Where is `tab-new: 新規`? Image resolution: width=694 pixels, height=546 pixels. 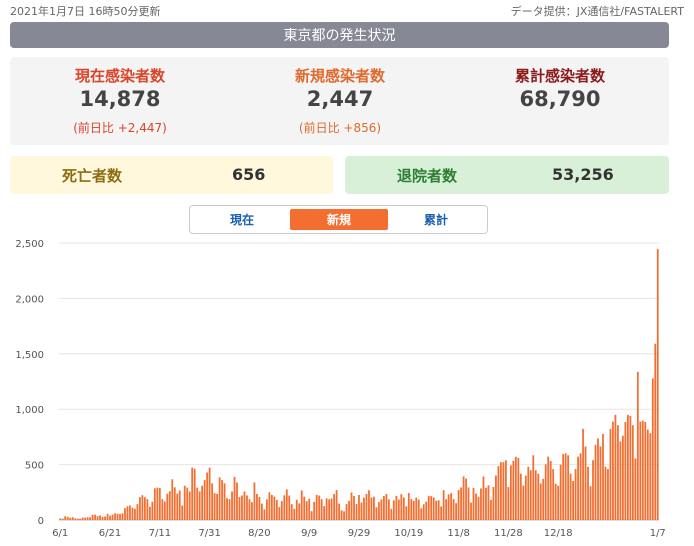
tab-new: 新規 is located at coordinates (339, 219).